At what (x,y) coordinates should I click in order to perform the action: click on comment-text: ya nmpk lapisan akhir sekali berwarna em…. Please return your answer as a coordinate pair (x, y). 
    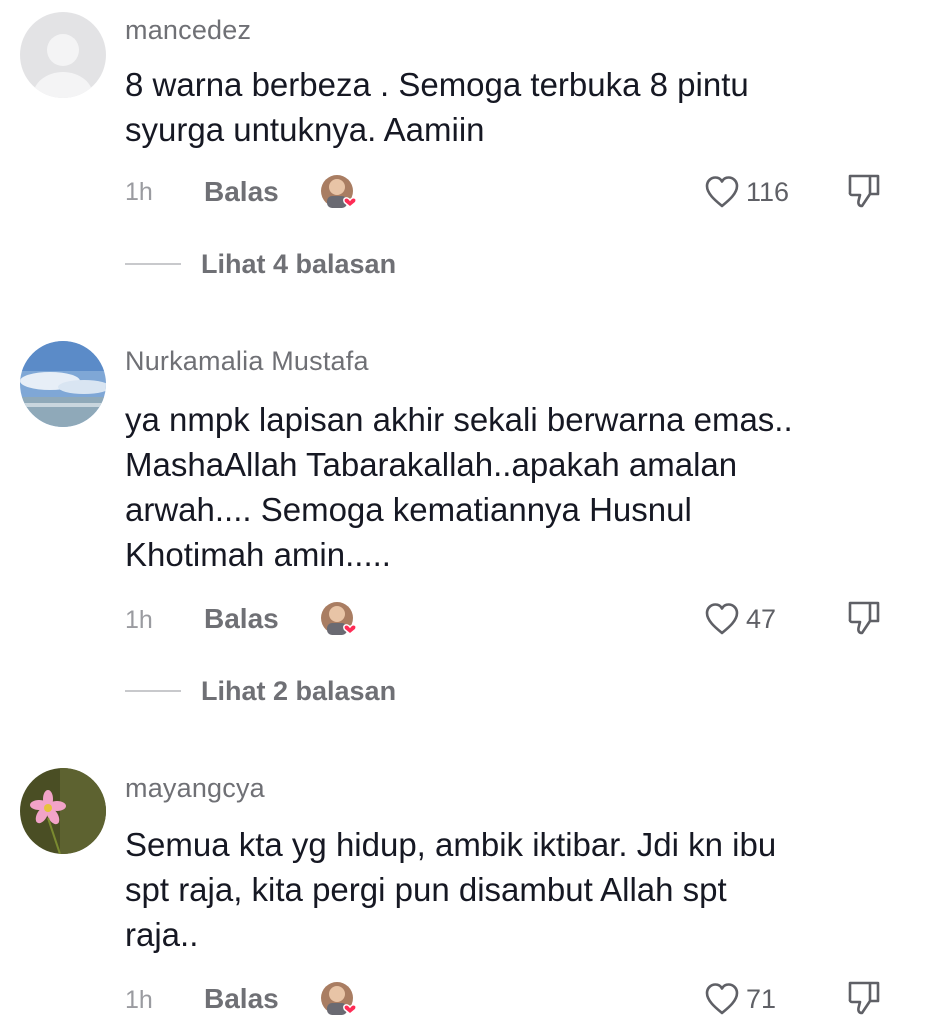
    Looking at the image, I should click on (510, 487).